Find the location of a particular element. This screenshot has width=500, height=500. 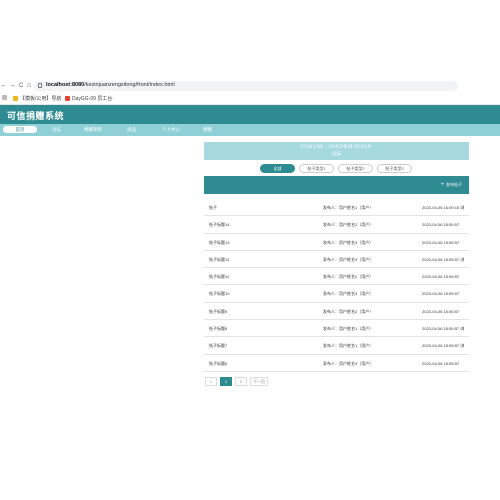

lock-icon is located at coordinates (40, 85).